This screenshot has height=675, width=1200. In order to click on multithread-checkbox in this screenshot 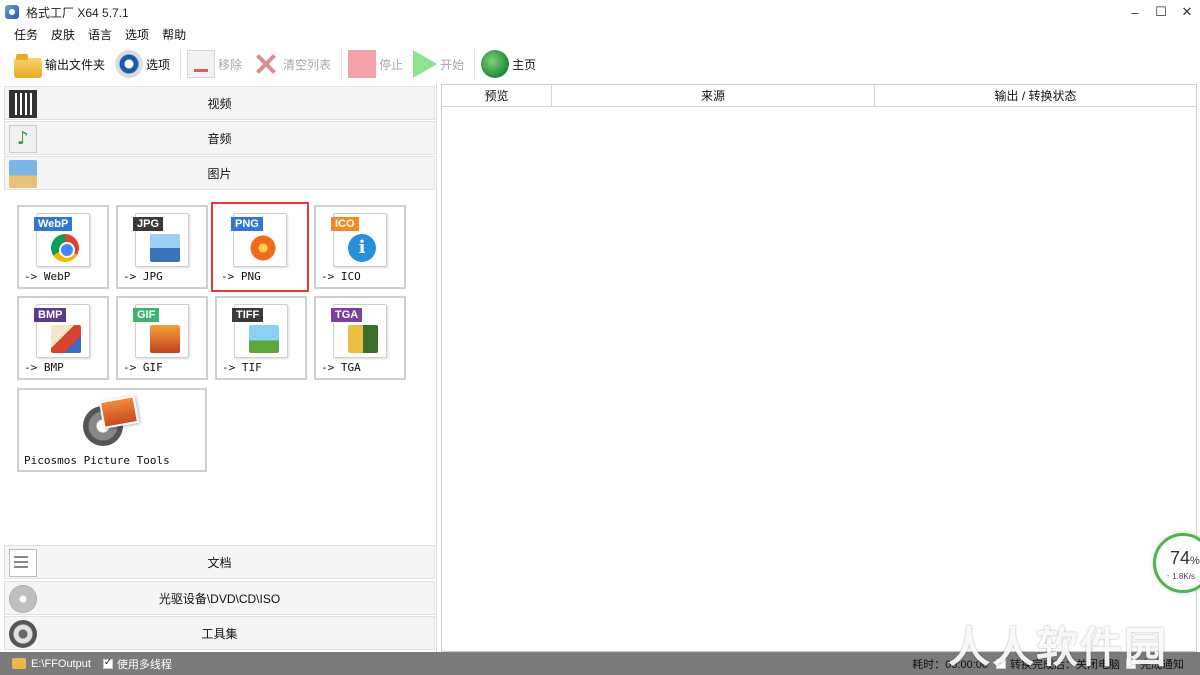, I will do `click(107, 663)`.